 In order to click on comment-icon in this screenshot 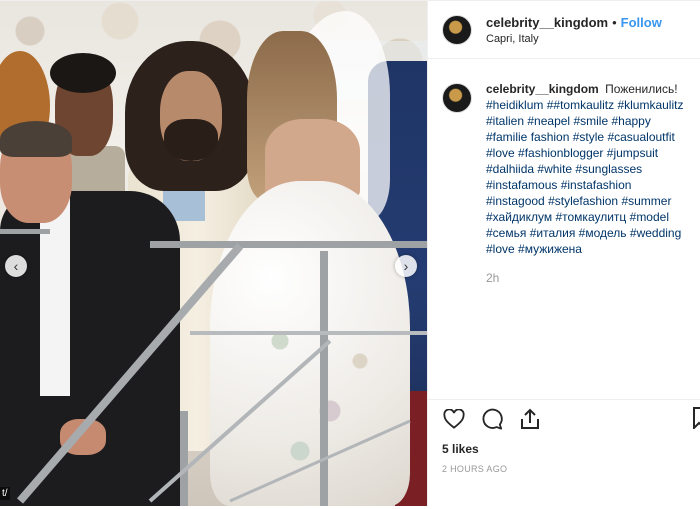, I will do `click(492, 419)`.